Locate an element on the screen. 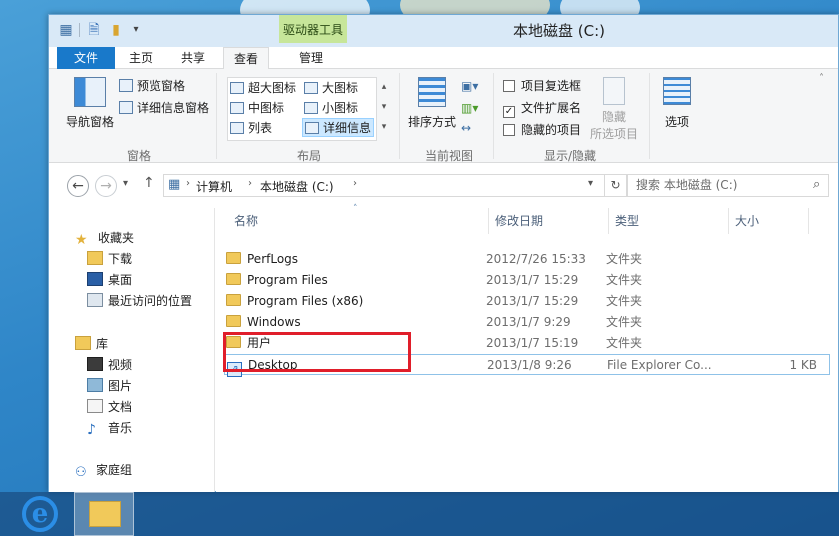 This screenshot has width=839, height=536. layout-small-icons: 小图标 is located at coordinates (331, 108).